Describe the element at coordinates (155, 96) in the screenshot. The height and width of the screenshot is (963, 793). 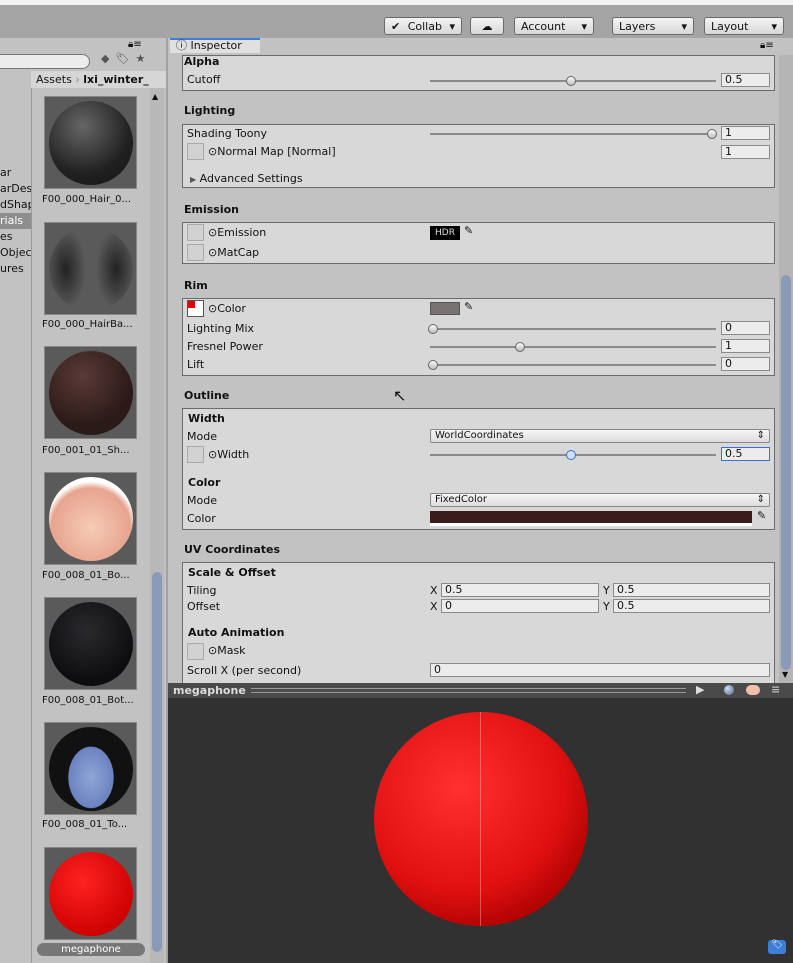
I see `scroll-up-icon: ▲` at that location.